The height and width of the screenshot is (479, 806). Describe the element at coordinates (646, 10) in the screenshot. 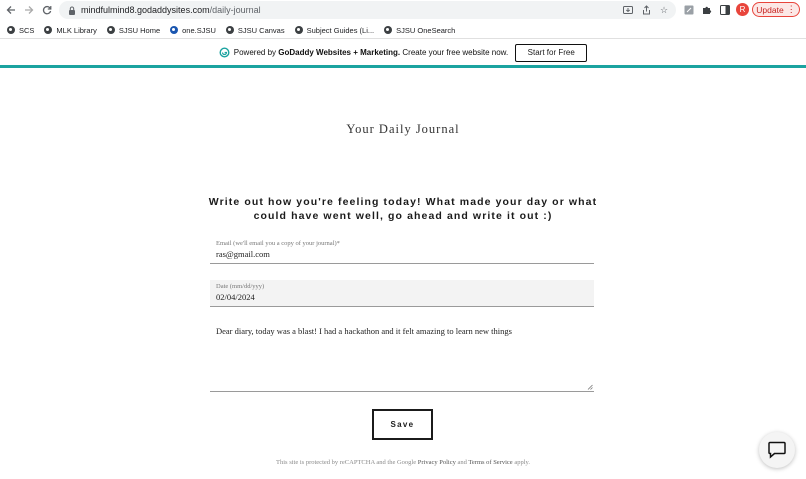

I see `share-icon` at that location.